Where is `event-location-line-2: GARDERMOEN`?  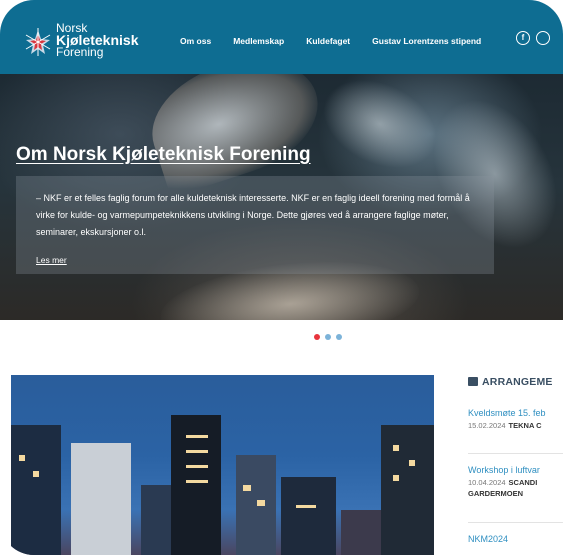 event-location-line-2: GARDERMOEN is located at coordinates (496, 493).